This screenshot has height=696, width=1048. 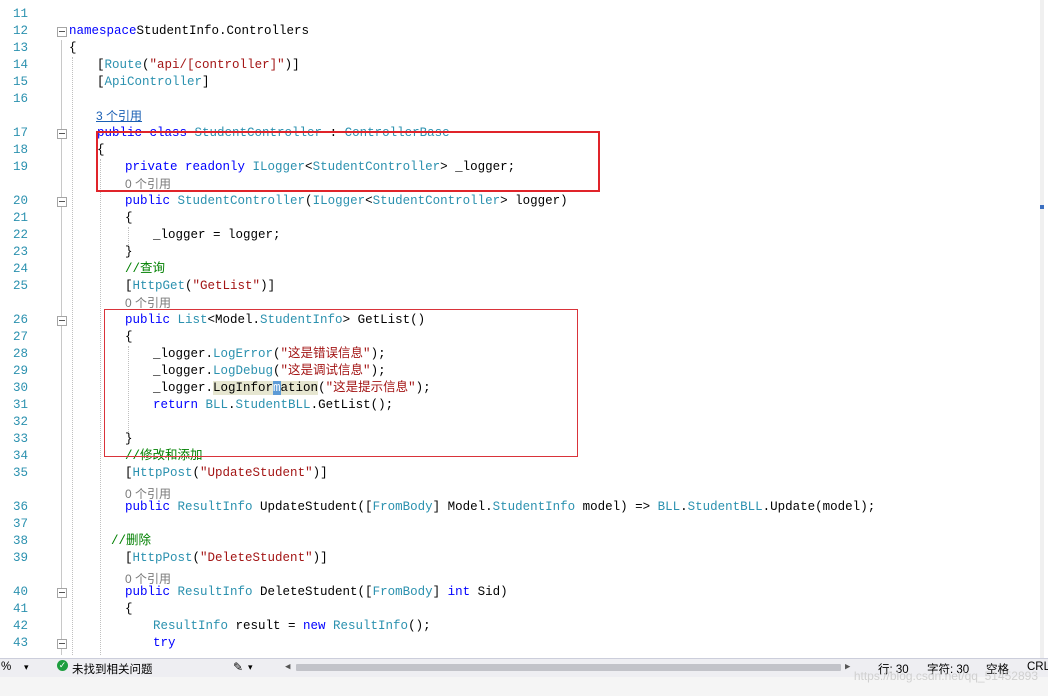 I want to click on annotation-box-getlist-method, so click(x=341, y=383).